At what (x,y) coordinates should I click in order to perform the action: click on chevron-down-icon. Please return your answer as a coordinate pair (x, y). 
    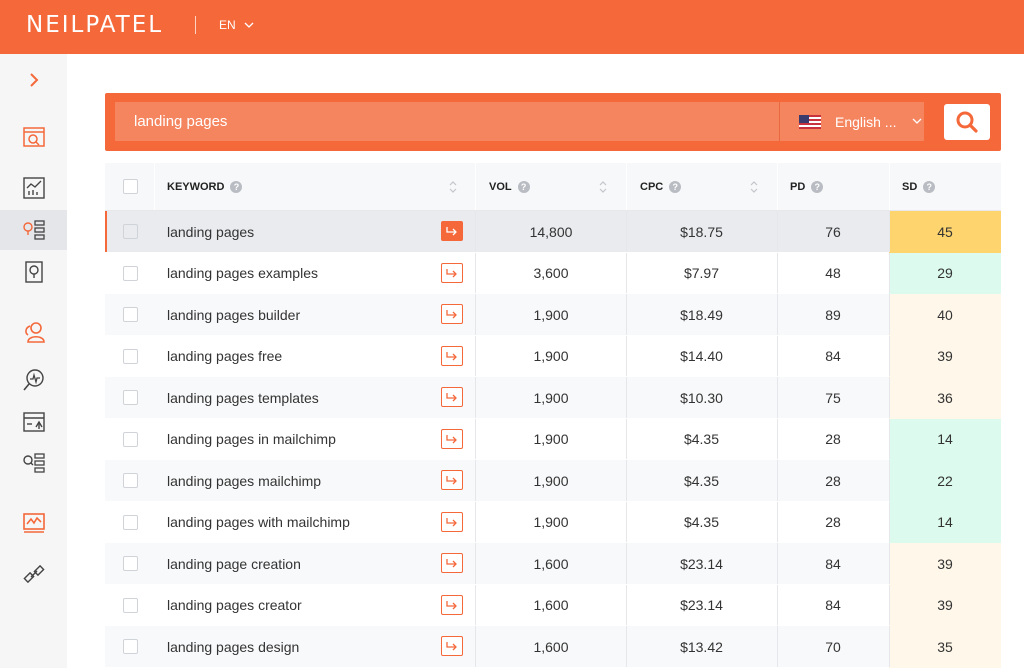
    Looking at the image, I should click on (917, 121).